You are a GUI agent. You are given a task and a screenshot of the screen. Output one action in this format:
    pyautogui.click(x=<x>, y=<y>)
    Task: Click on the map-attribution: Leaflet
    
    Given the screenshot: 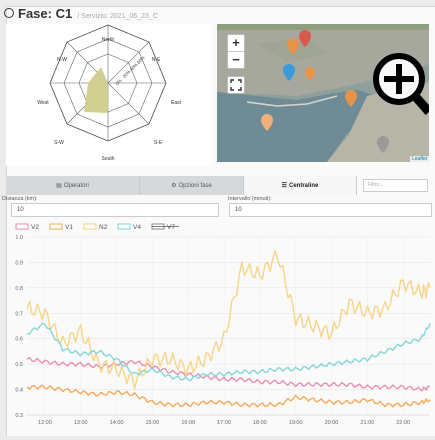 What is the action you would take?
    pyautogui.click(x=419, y=159)
    